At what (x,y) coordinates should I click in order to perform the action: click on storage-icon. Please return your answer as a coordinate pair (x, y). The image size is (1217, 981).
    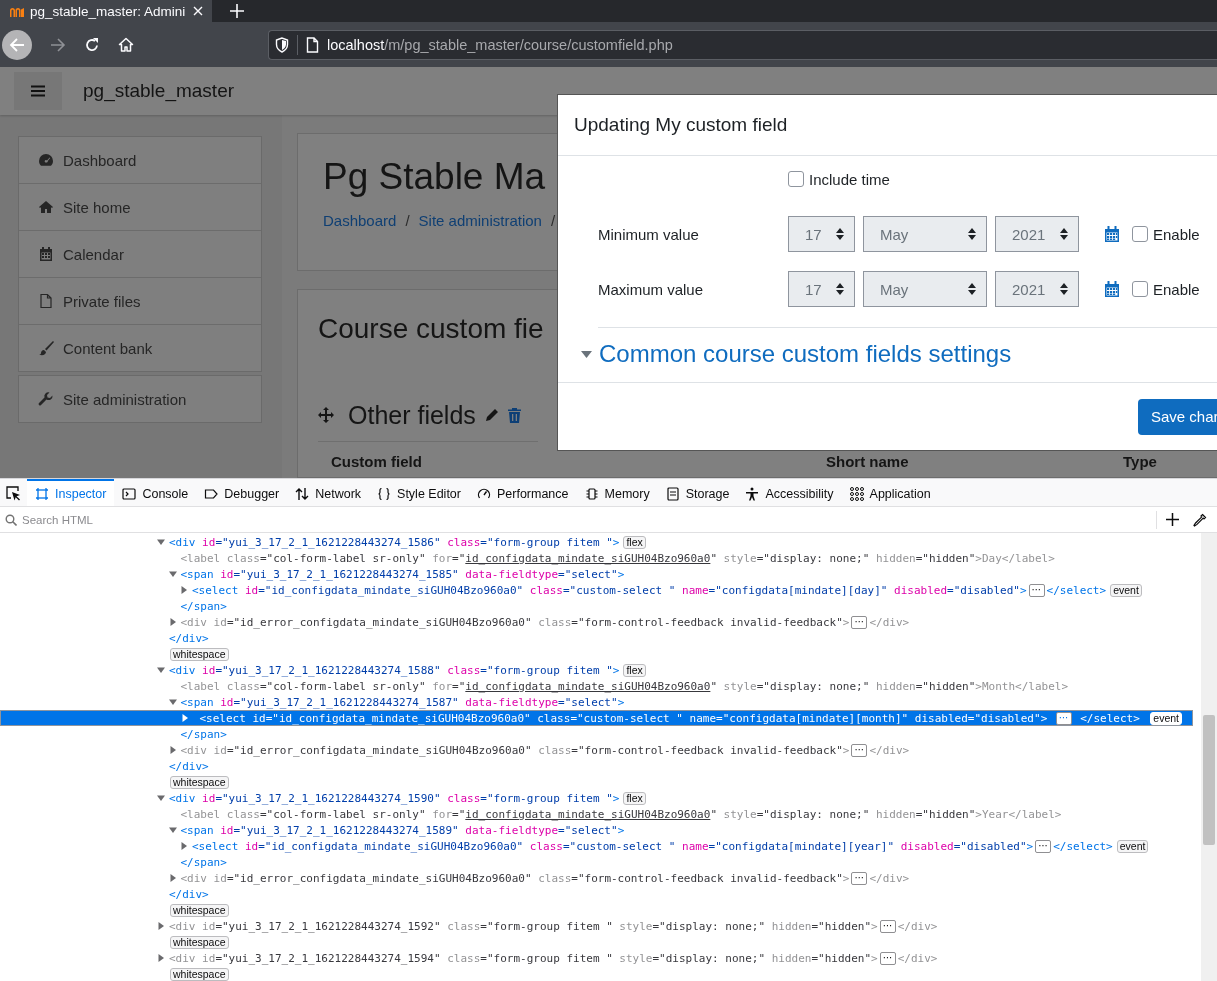
    Looking at the image, I should click on (672, 493).